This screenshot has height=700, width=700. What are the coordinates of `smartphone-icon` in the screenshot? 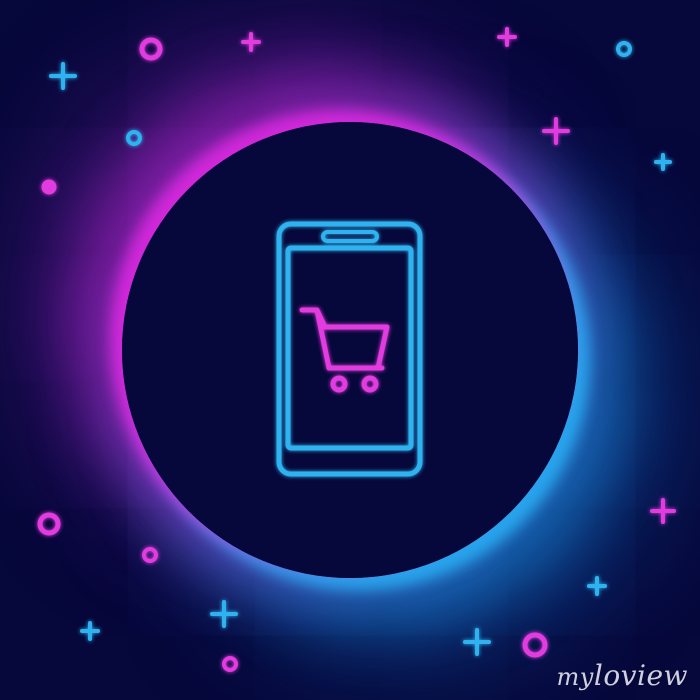 It's located at (349, 349).